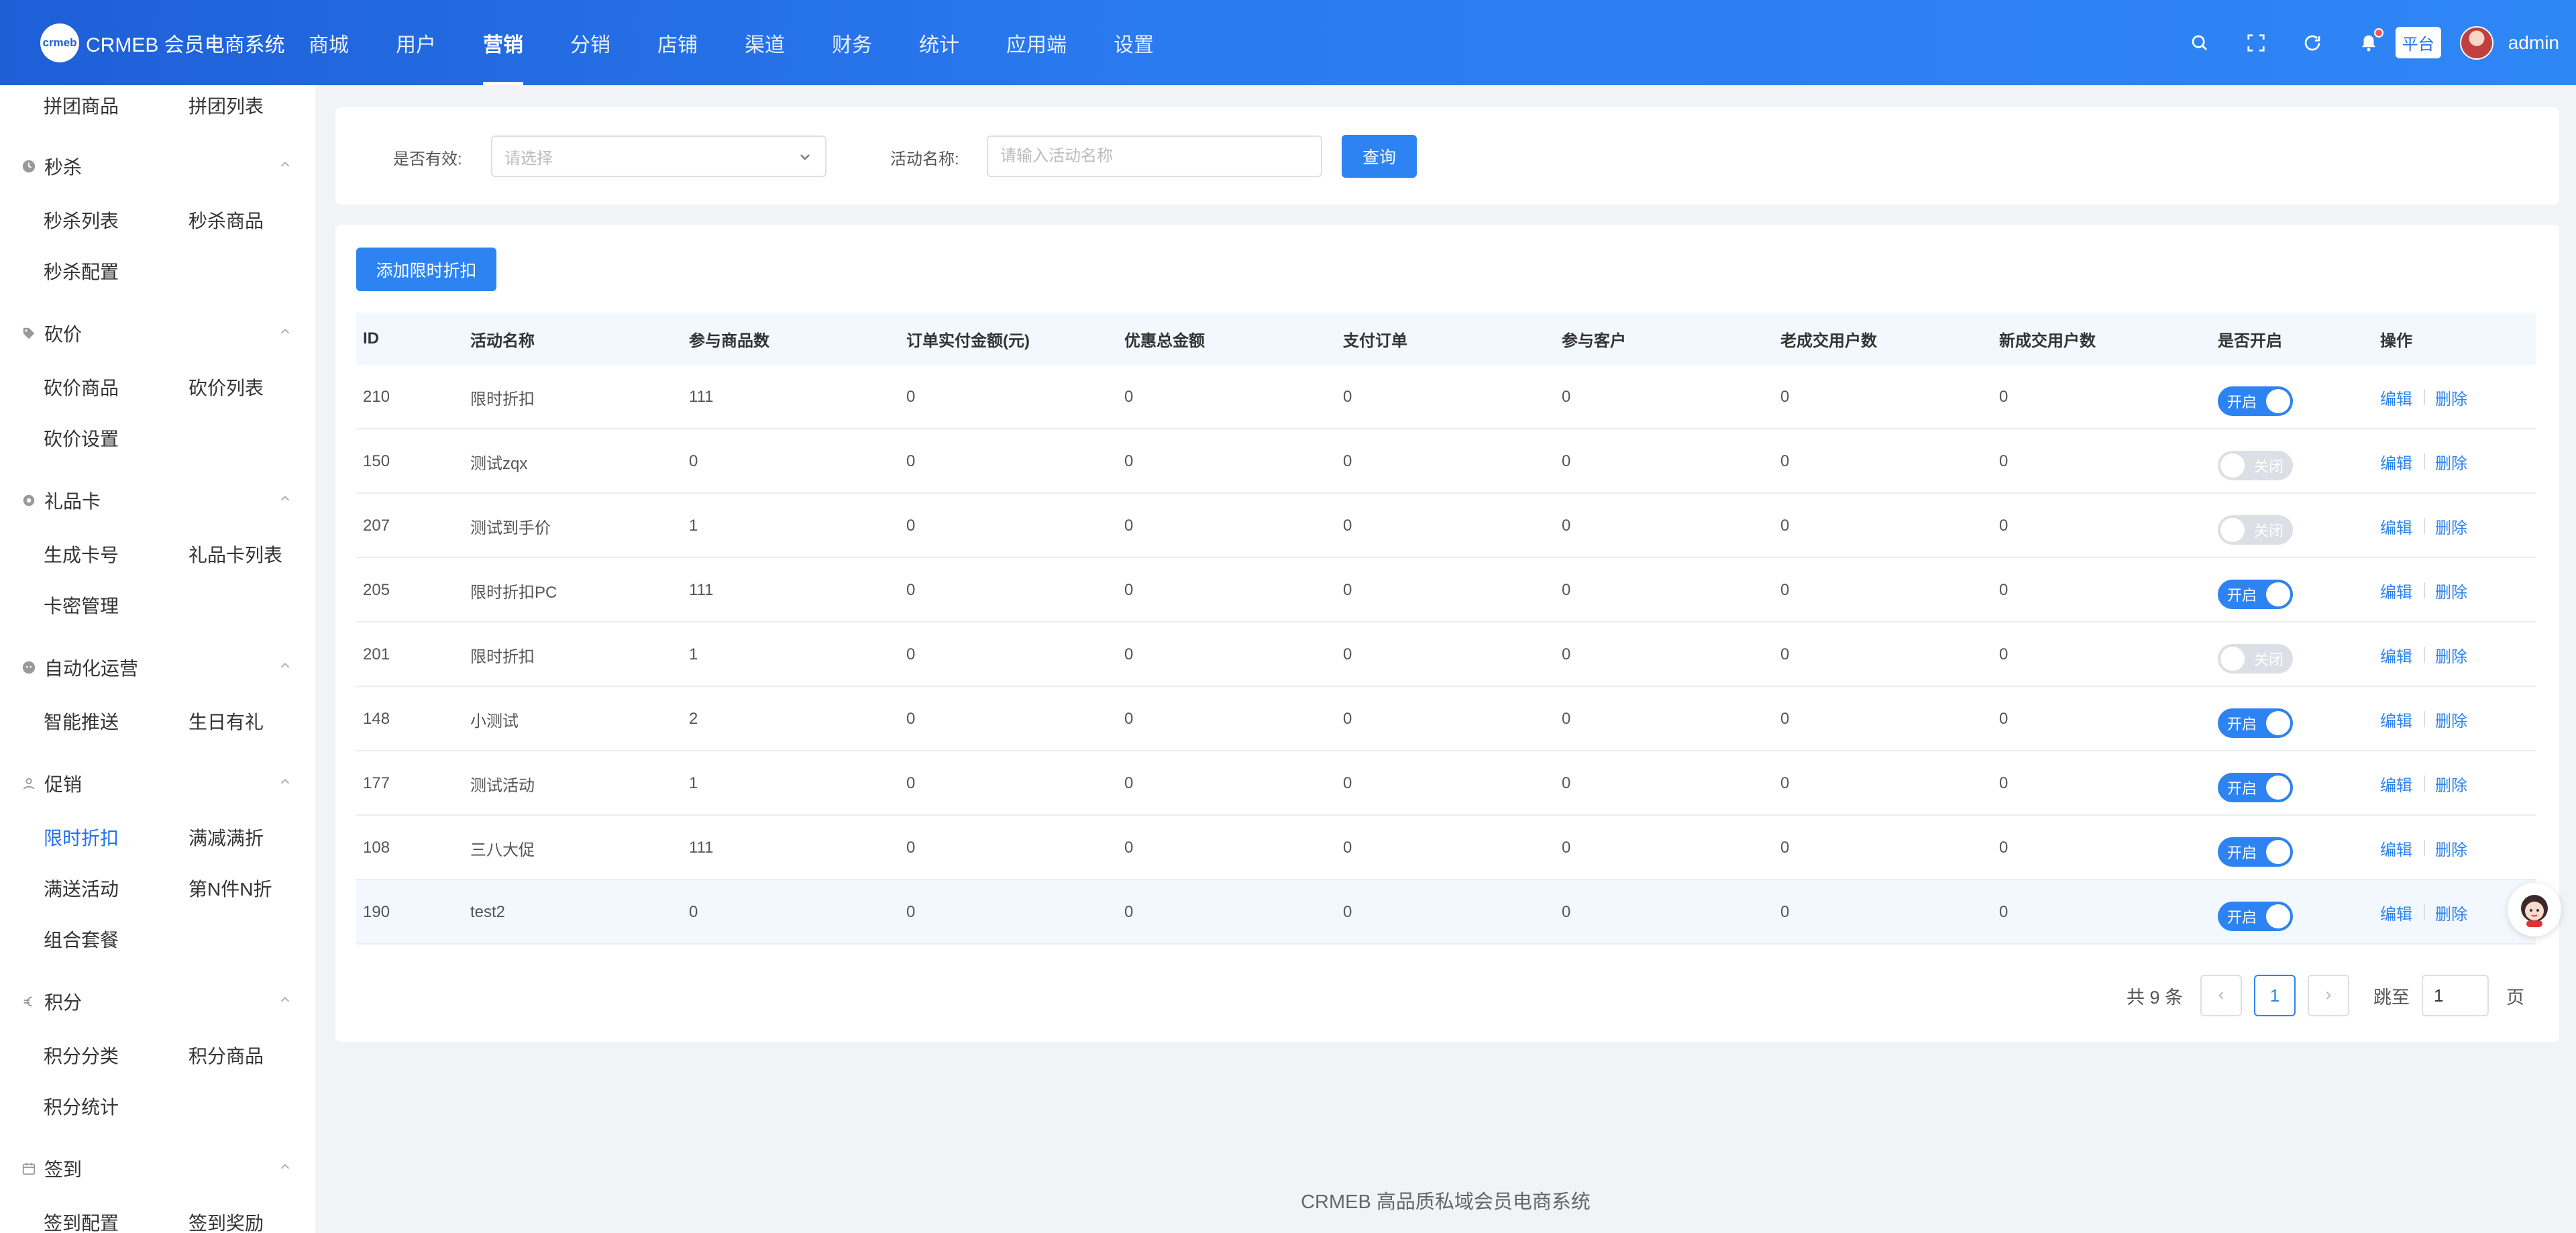 Image resolution: width=2576 pixels, height=1233 pixels. What do you see at coordinates (81, 605) in the screenshot?
I see `sidebar-item: 卡密管理` at bounding box center [81, 605].